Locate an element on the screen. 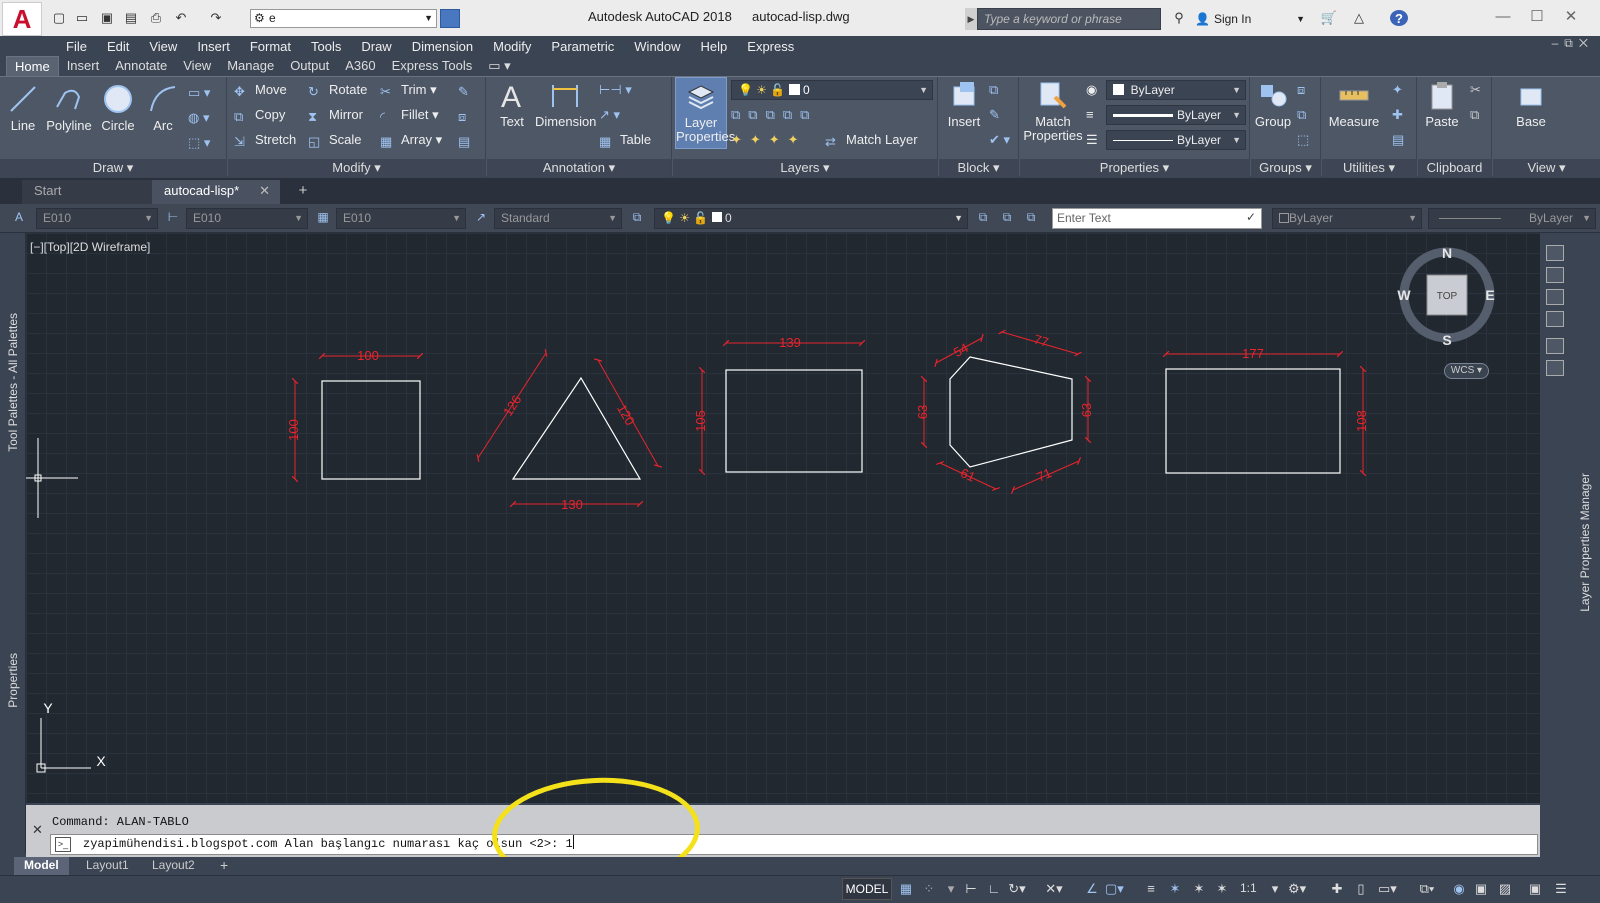 This screenshot has width=1600, height=903. rotate-button: ↻ Rotate is located at coordinates (337, 90).